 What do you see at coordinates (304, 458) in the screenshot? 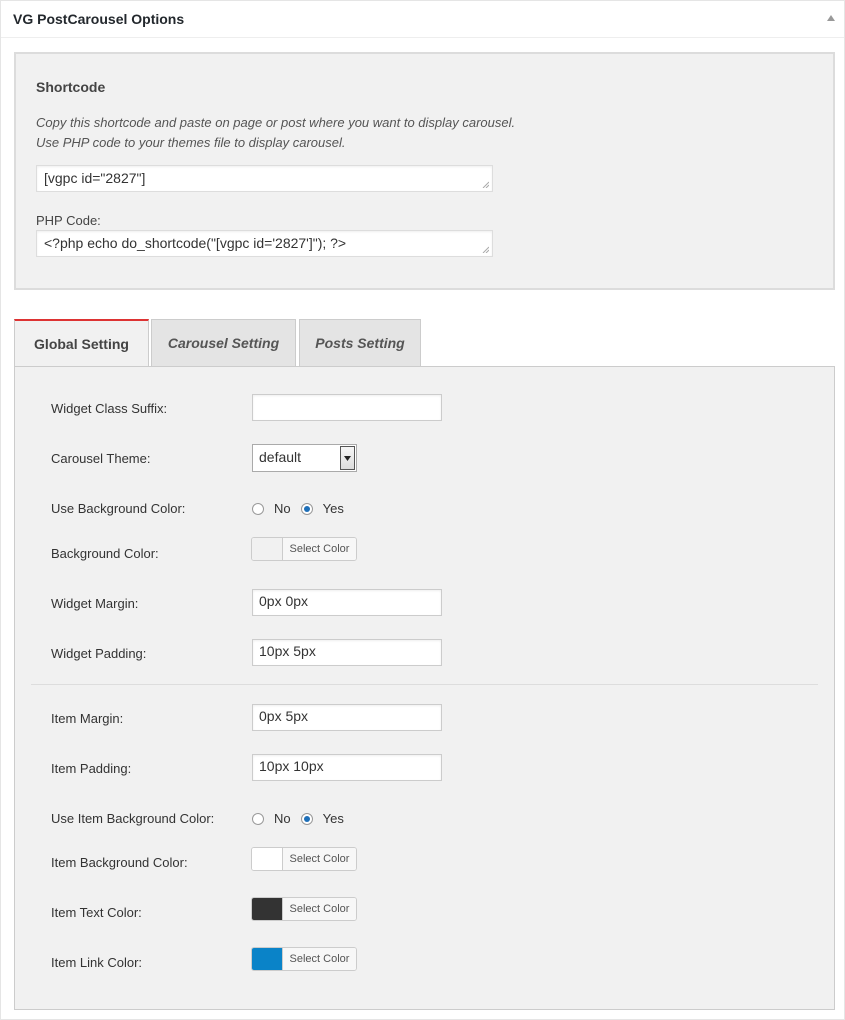
I see `carousel-theme-select: default` at bounding box center [304, 458].